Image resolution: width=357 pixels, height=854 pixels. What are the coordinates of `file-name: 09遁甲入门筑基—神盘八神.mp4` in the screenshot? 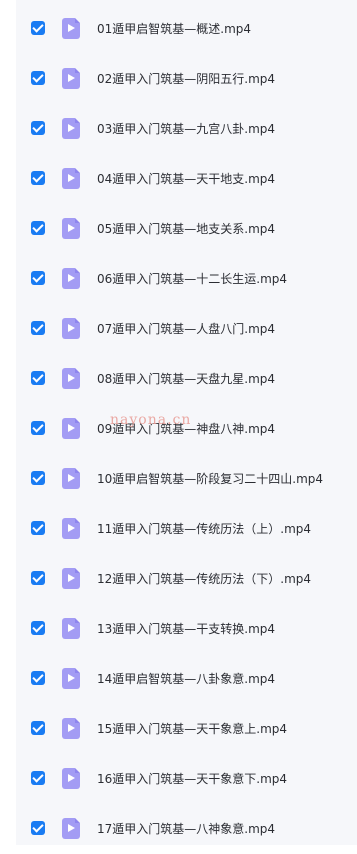 It's located at (186, 429).